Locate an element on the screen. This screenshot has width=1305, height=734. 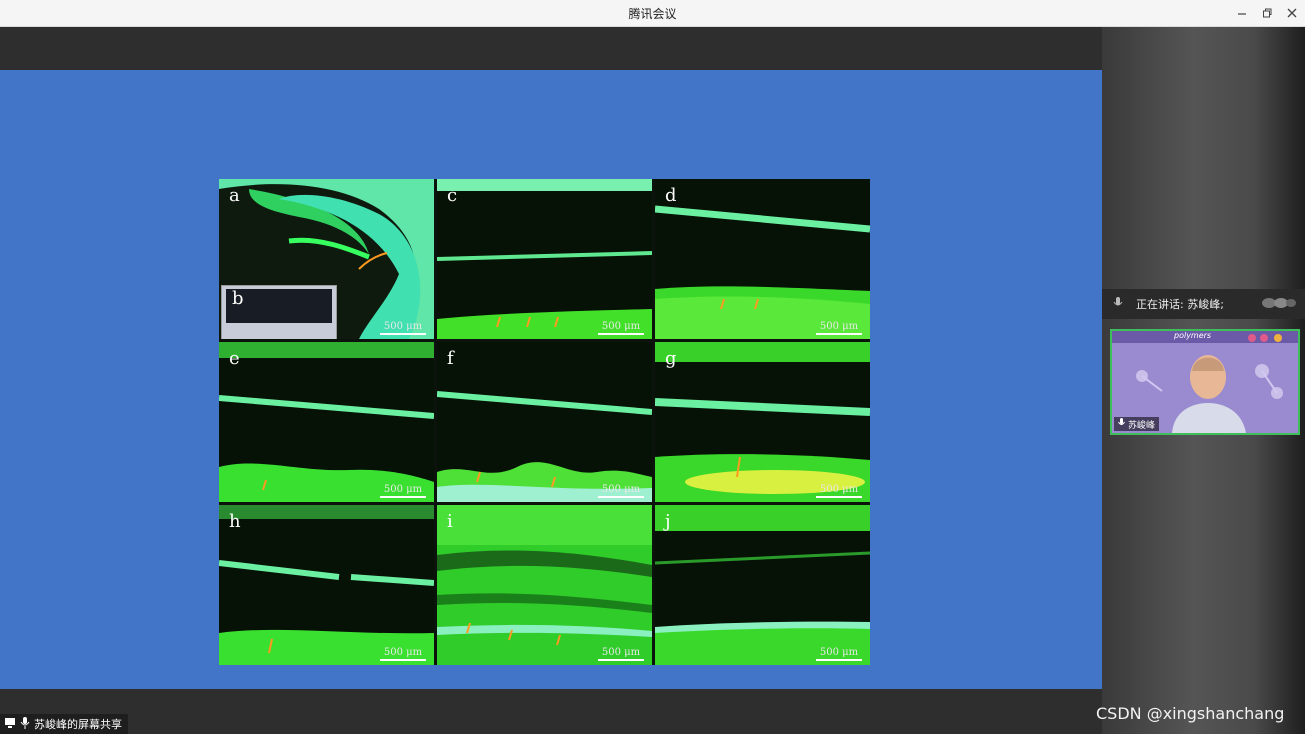
close-icon is located at coordinates (1292, 13).